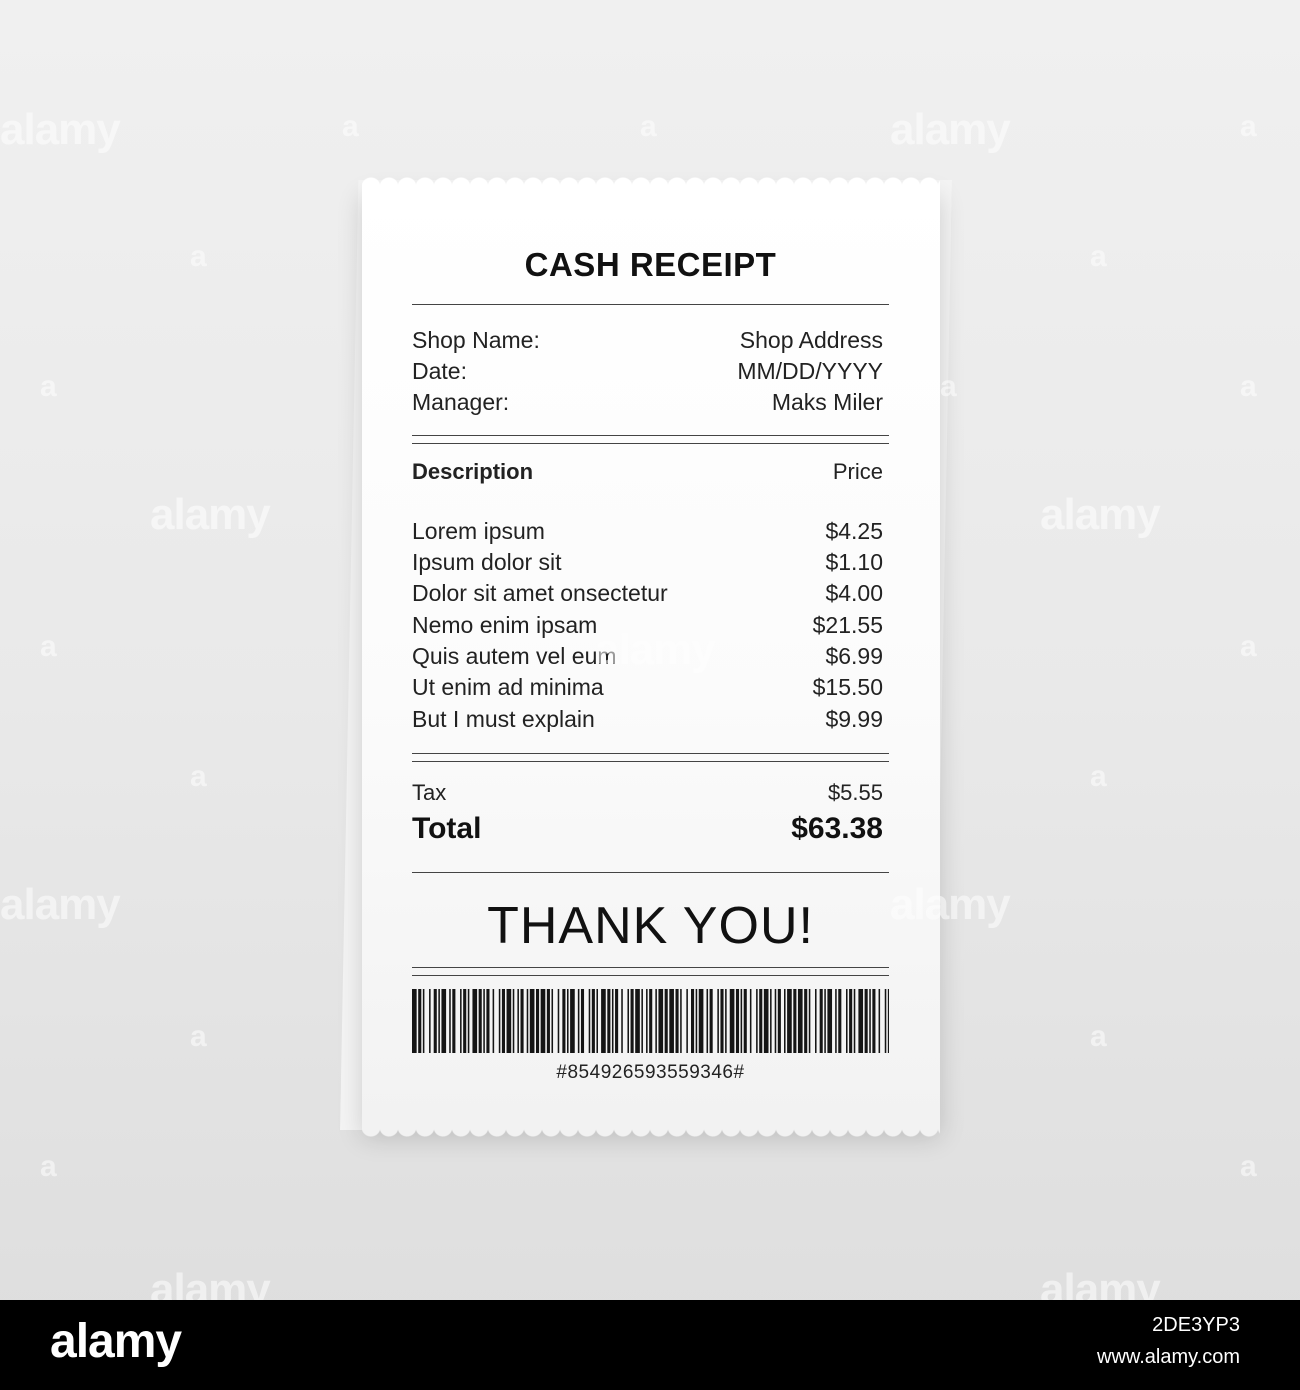 The height and width of the screenshot is (1390, 1300). Describe the element at coordinates (487, 562) in the screenshot. I see `item-name: Ipsum dolor sit` at that location.